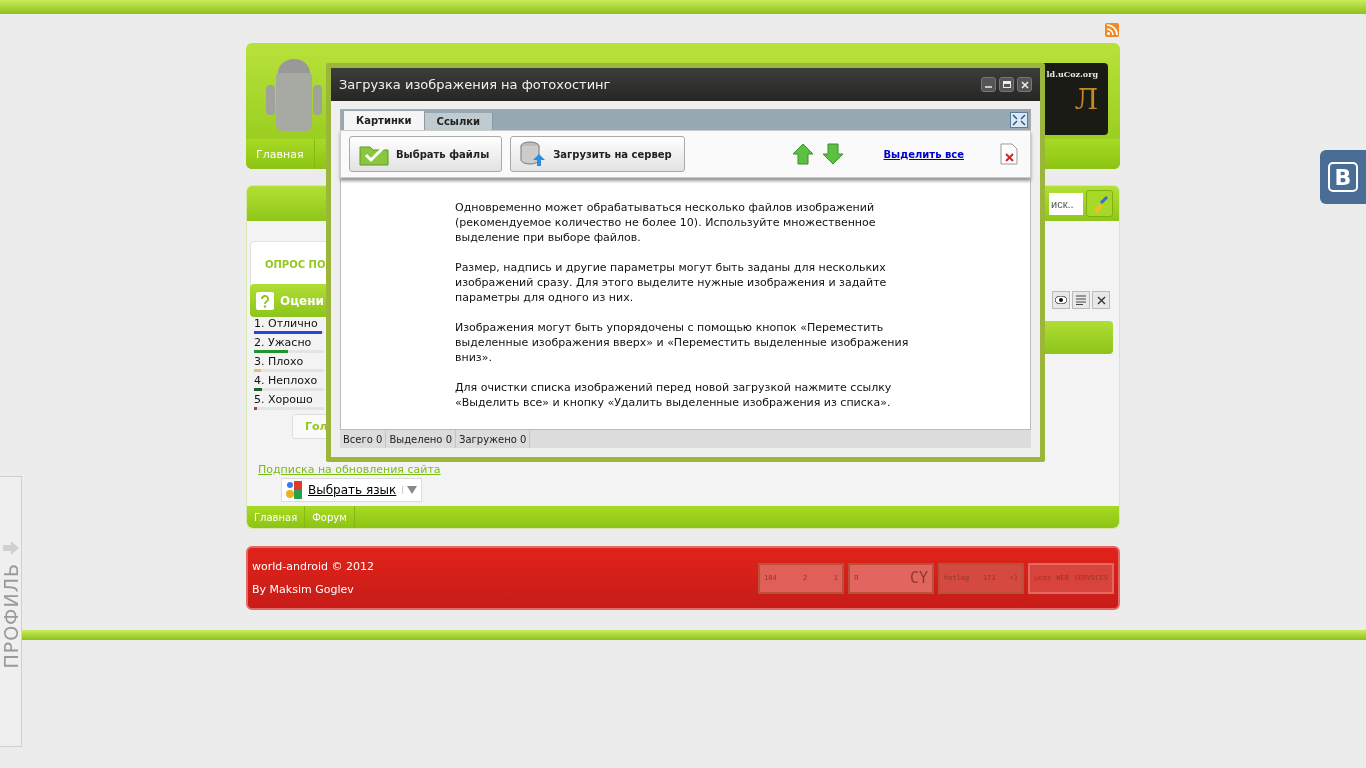 The width and height of the screenshot is (1366, 768). Describe the element at coordinates (1086, 99) in the screenshot. I see `banner-letter: Л` at that location.